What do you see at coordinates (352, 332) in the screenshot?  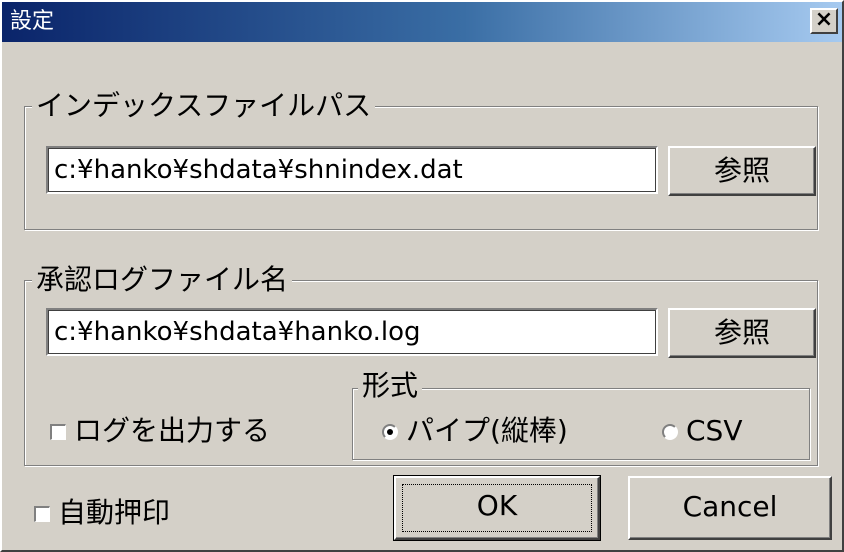 I see `approval-log-path-input: c:¥hanko¥shdata¥hanko.log` at bounding box center [352, 332].